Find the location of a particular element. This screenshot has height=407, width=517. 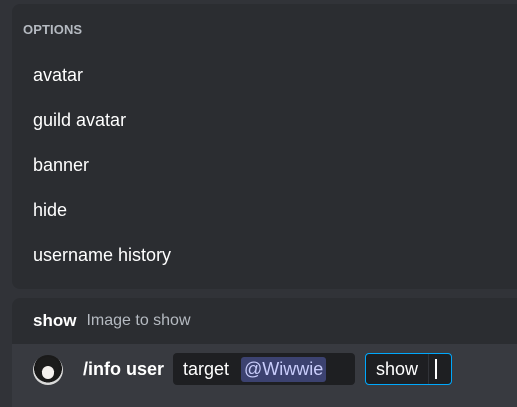

avatar-face-shape is located at coordinates (48, 372).